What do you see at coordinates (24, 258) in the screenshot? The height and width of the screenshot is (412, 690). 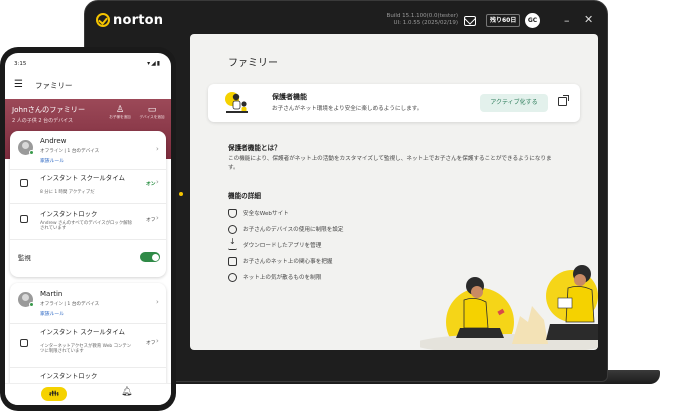 I see `monitor-label: 監視` at bounding box center [24, 258].